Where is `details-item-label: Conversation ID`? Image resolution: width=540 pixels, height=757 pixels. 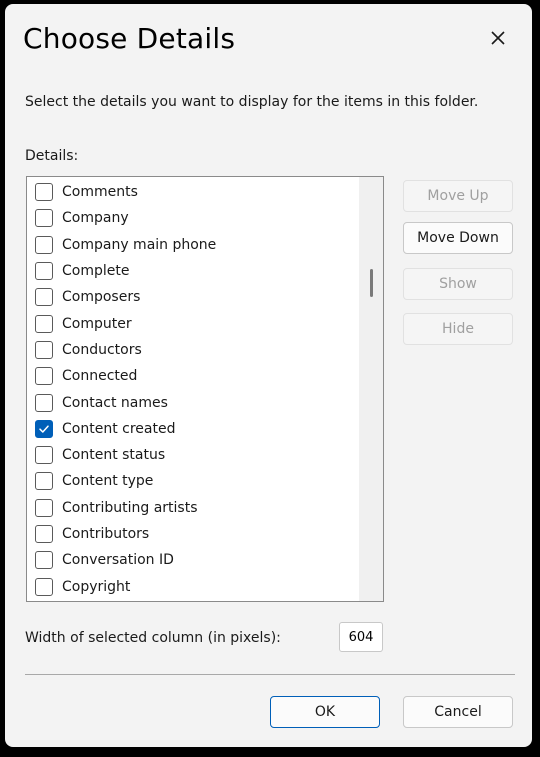 details-item-label: Conversation ID is located at coordinates (118, 560).